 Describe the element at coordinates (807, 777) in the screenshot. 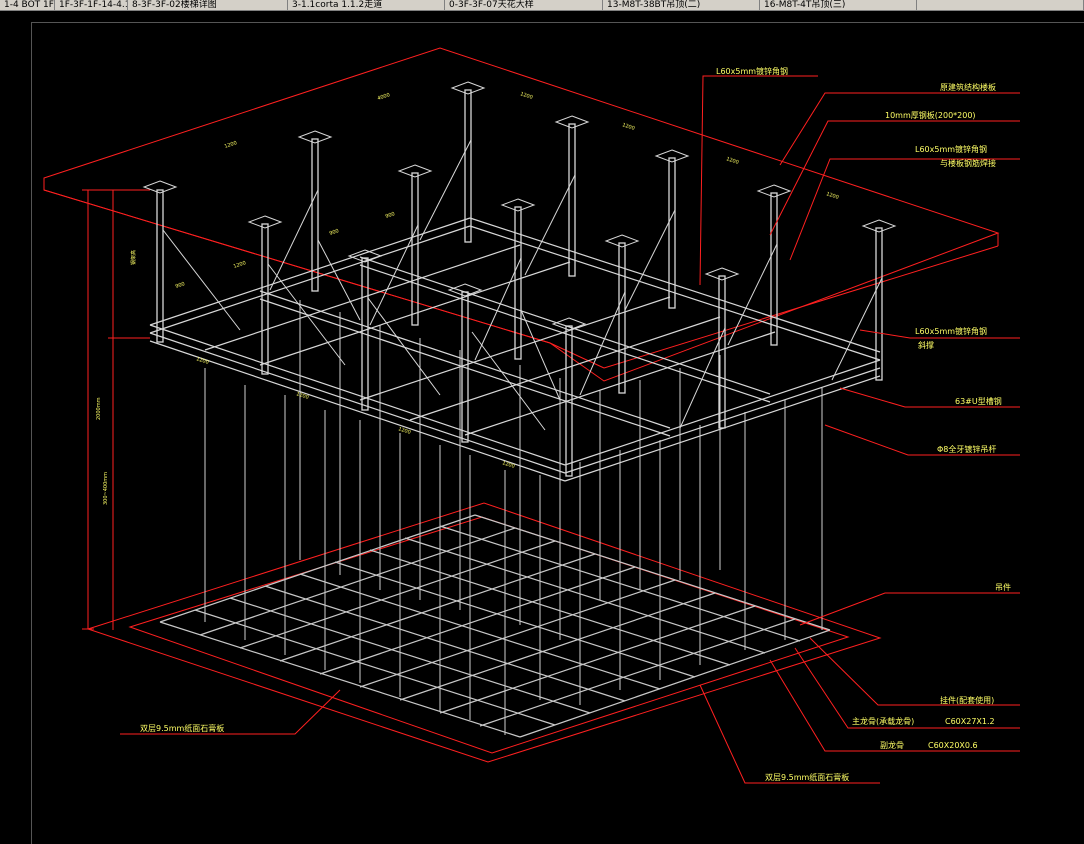

I see `annotation-gypsum-right: 双层9.5mm纸面石膏板` at that location.